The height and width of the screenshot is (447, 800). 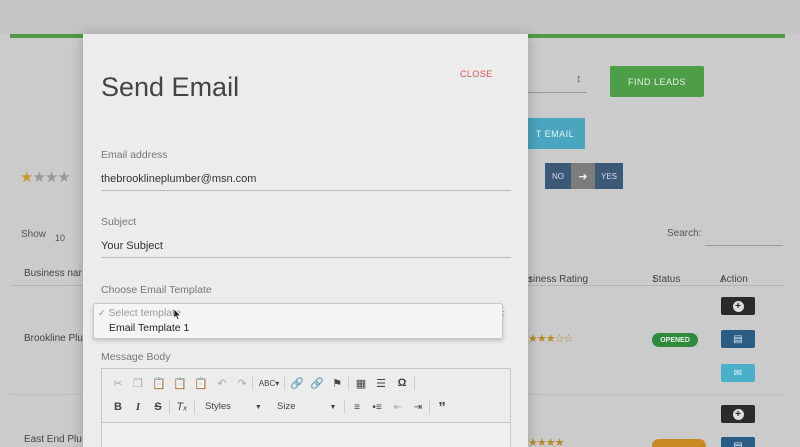 I want to click on rich-text-editor: ✂ ❐ 📋 📋 📋 ↶ ↷ ABC▾ 🔗 🔗 ⚑ ▦ ☰ Ω B I S Tₓ, so click(x=306, y=407).